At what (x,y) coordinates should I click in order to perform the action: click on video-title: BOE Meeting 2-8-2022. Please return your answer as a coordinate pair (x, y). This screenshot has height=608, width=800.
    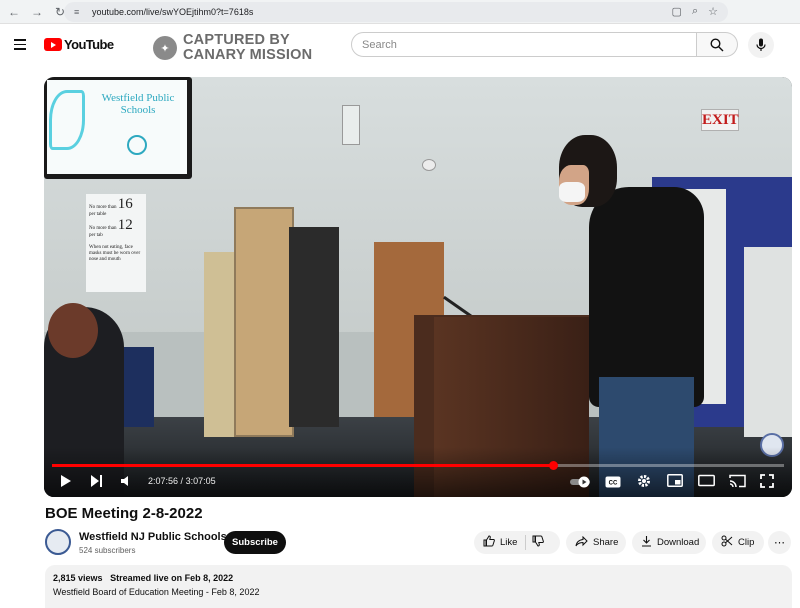
    Looking at the image, I should click on (124, 513).